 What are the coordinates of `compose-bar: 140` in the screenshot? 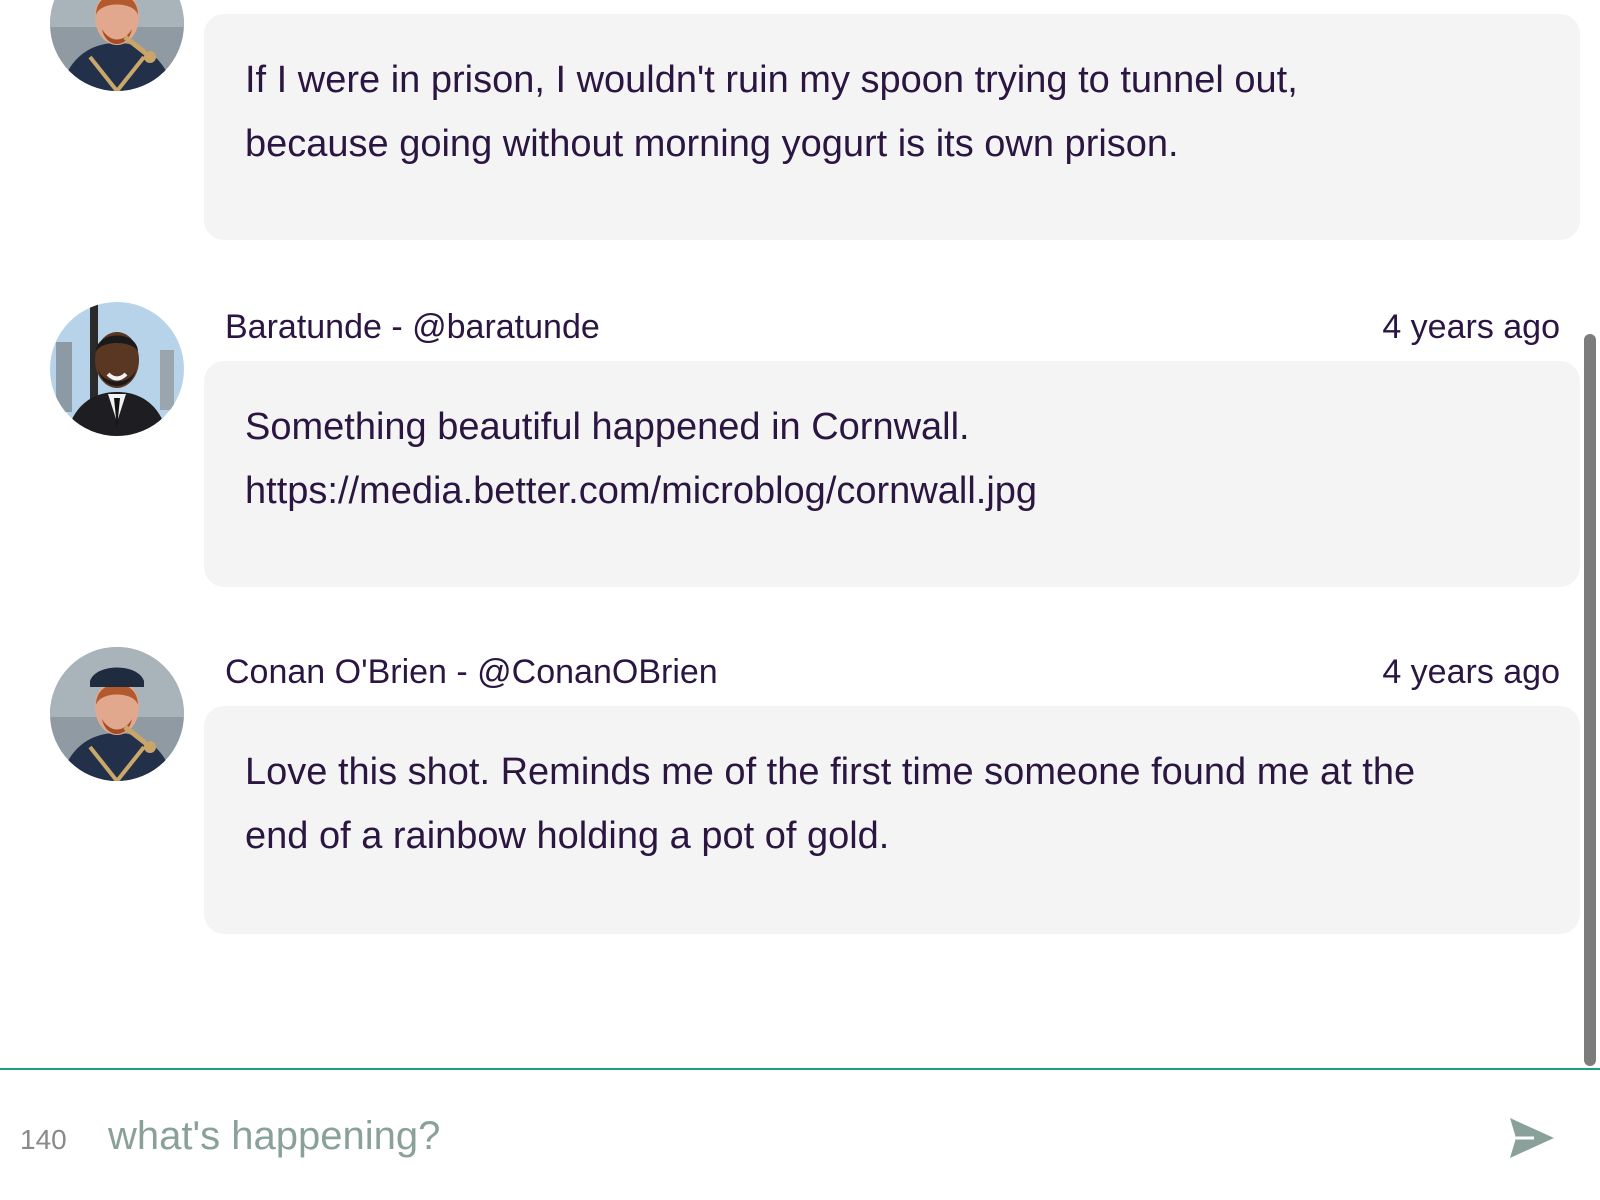 It's located at (800, 1134).